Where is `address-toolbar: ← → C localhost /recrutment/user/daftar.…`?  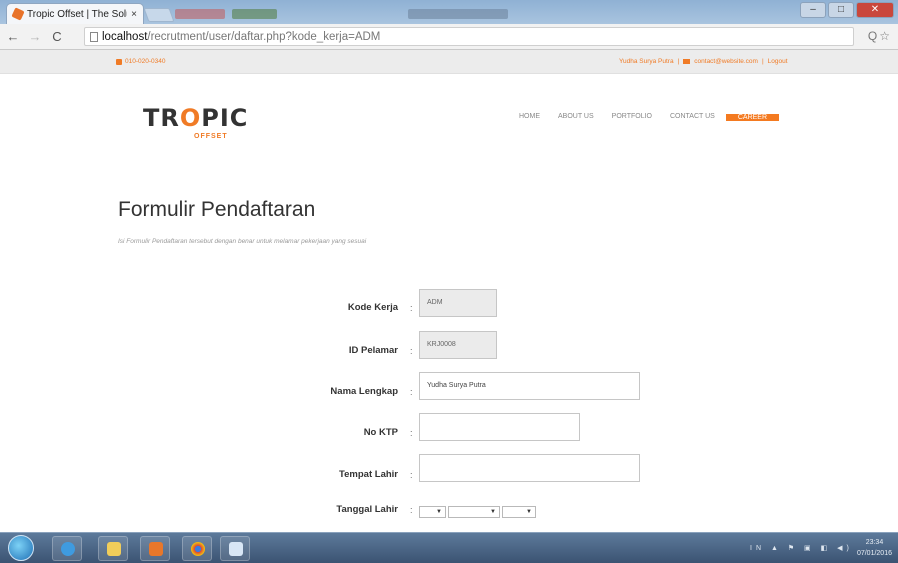 address-toolbar: ← → C localhost /recrutment/user/daftar.… is located at coordinates (449, 37).